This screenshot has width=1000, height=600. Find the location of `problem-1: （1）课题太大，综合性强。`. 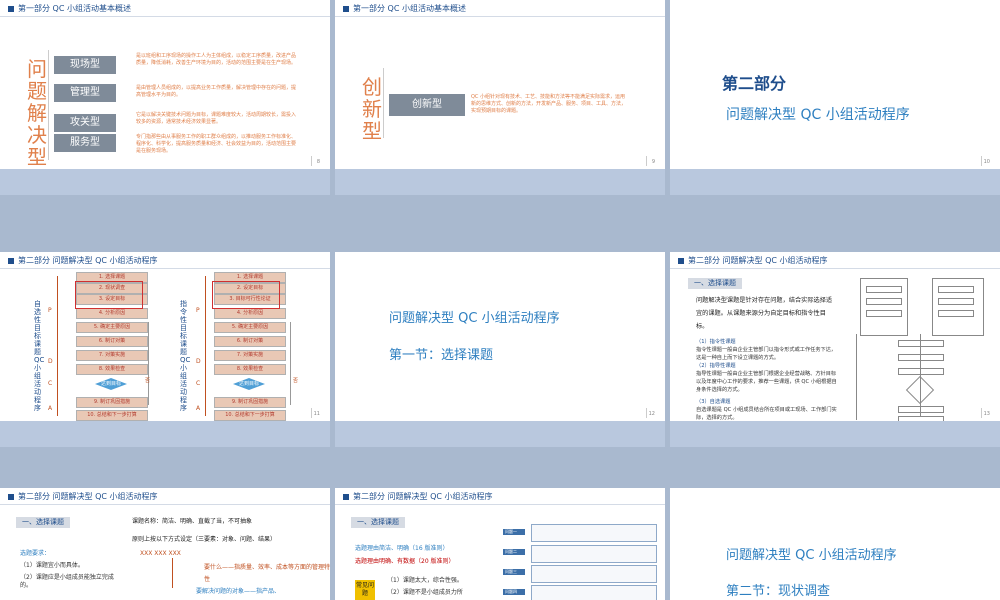

problem-1: （1）课题太大，综合性强。 is located at coordinates (425, 580).